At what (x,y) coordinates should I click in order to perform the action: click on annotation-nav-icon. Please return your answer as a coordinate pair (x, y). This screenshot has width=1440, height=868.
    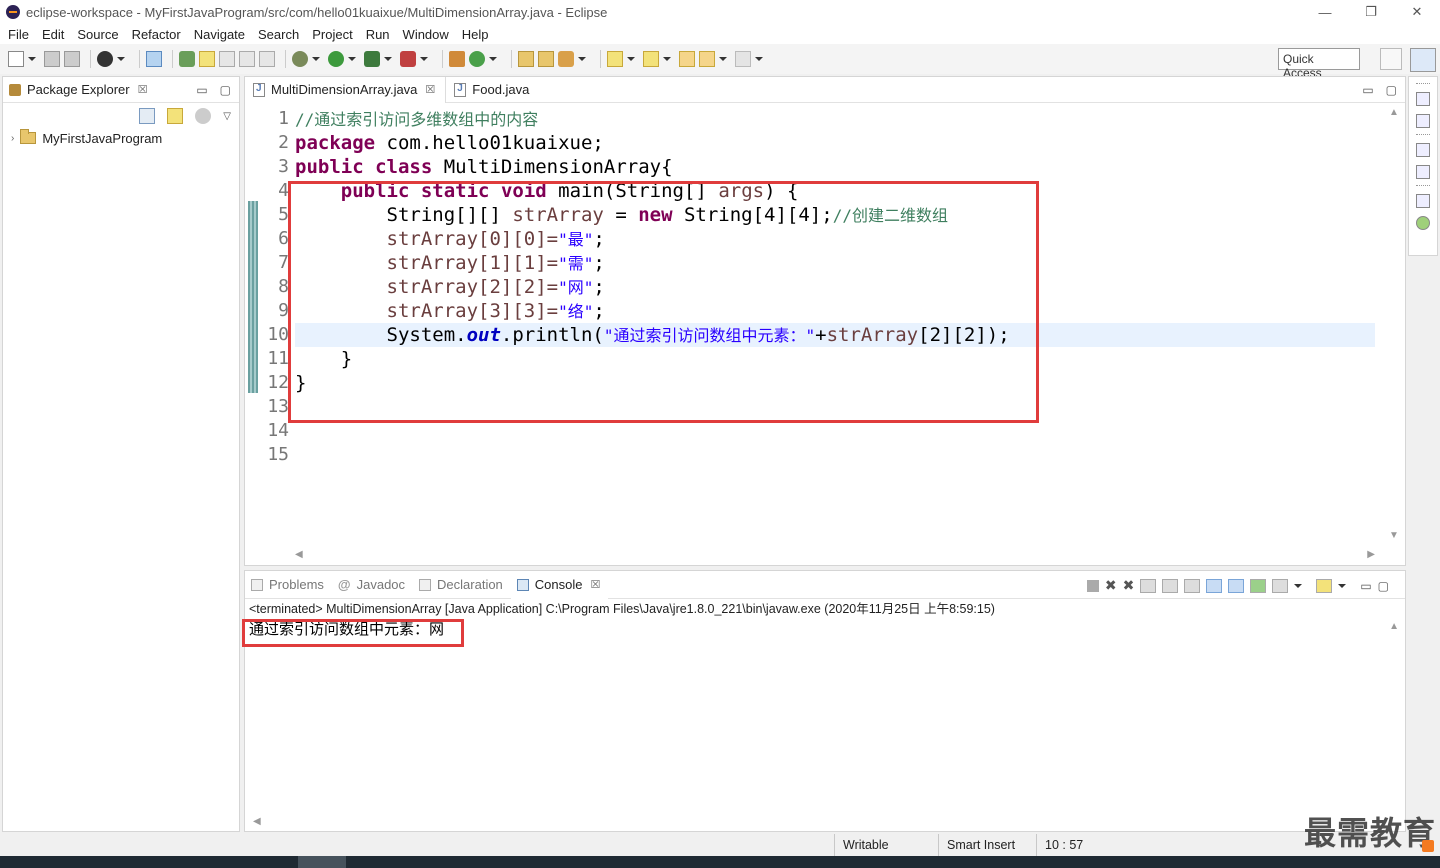
    Looking at the image, I should click on (227, 59).